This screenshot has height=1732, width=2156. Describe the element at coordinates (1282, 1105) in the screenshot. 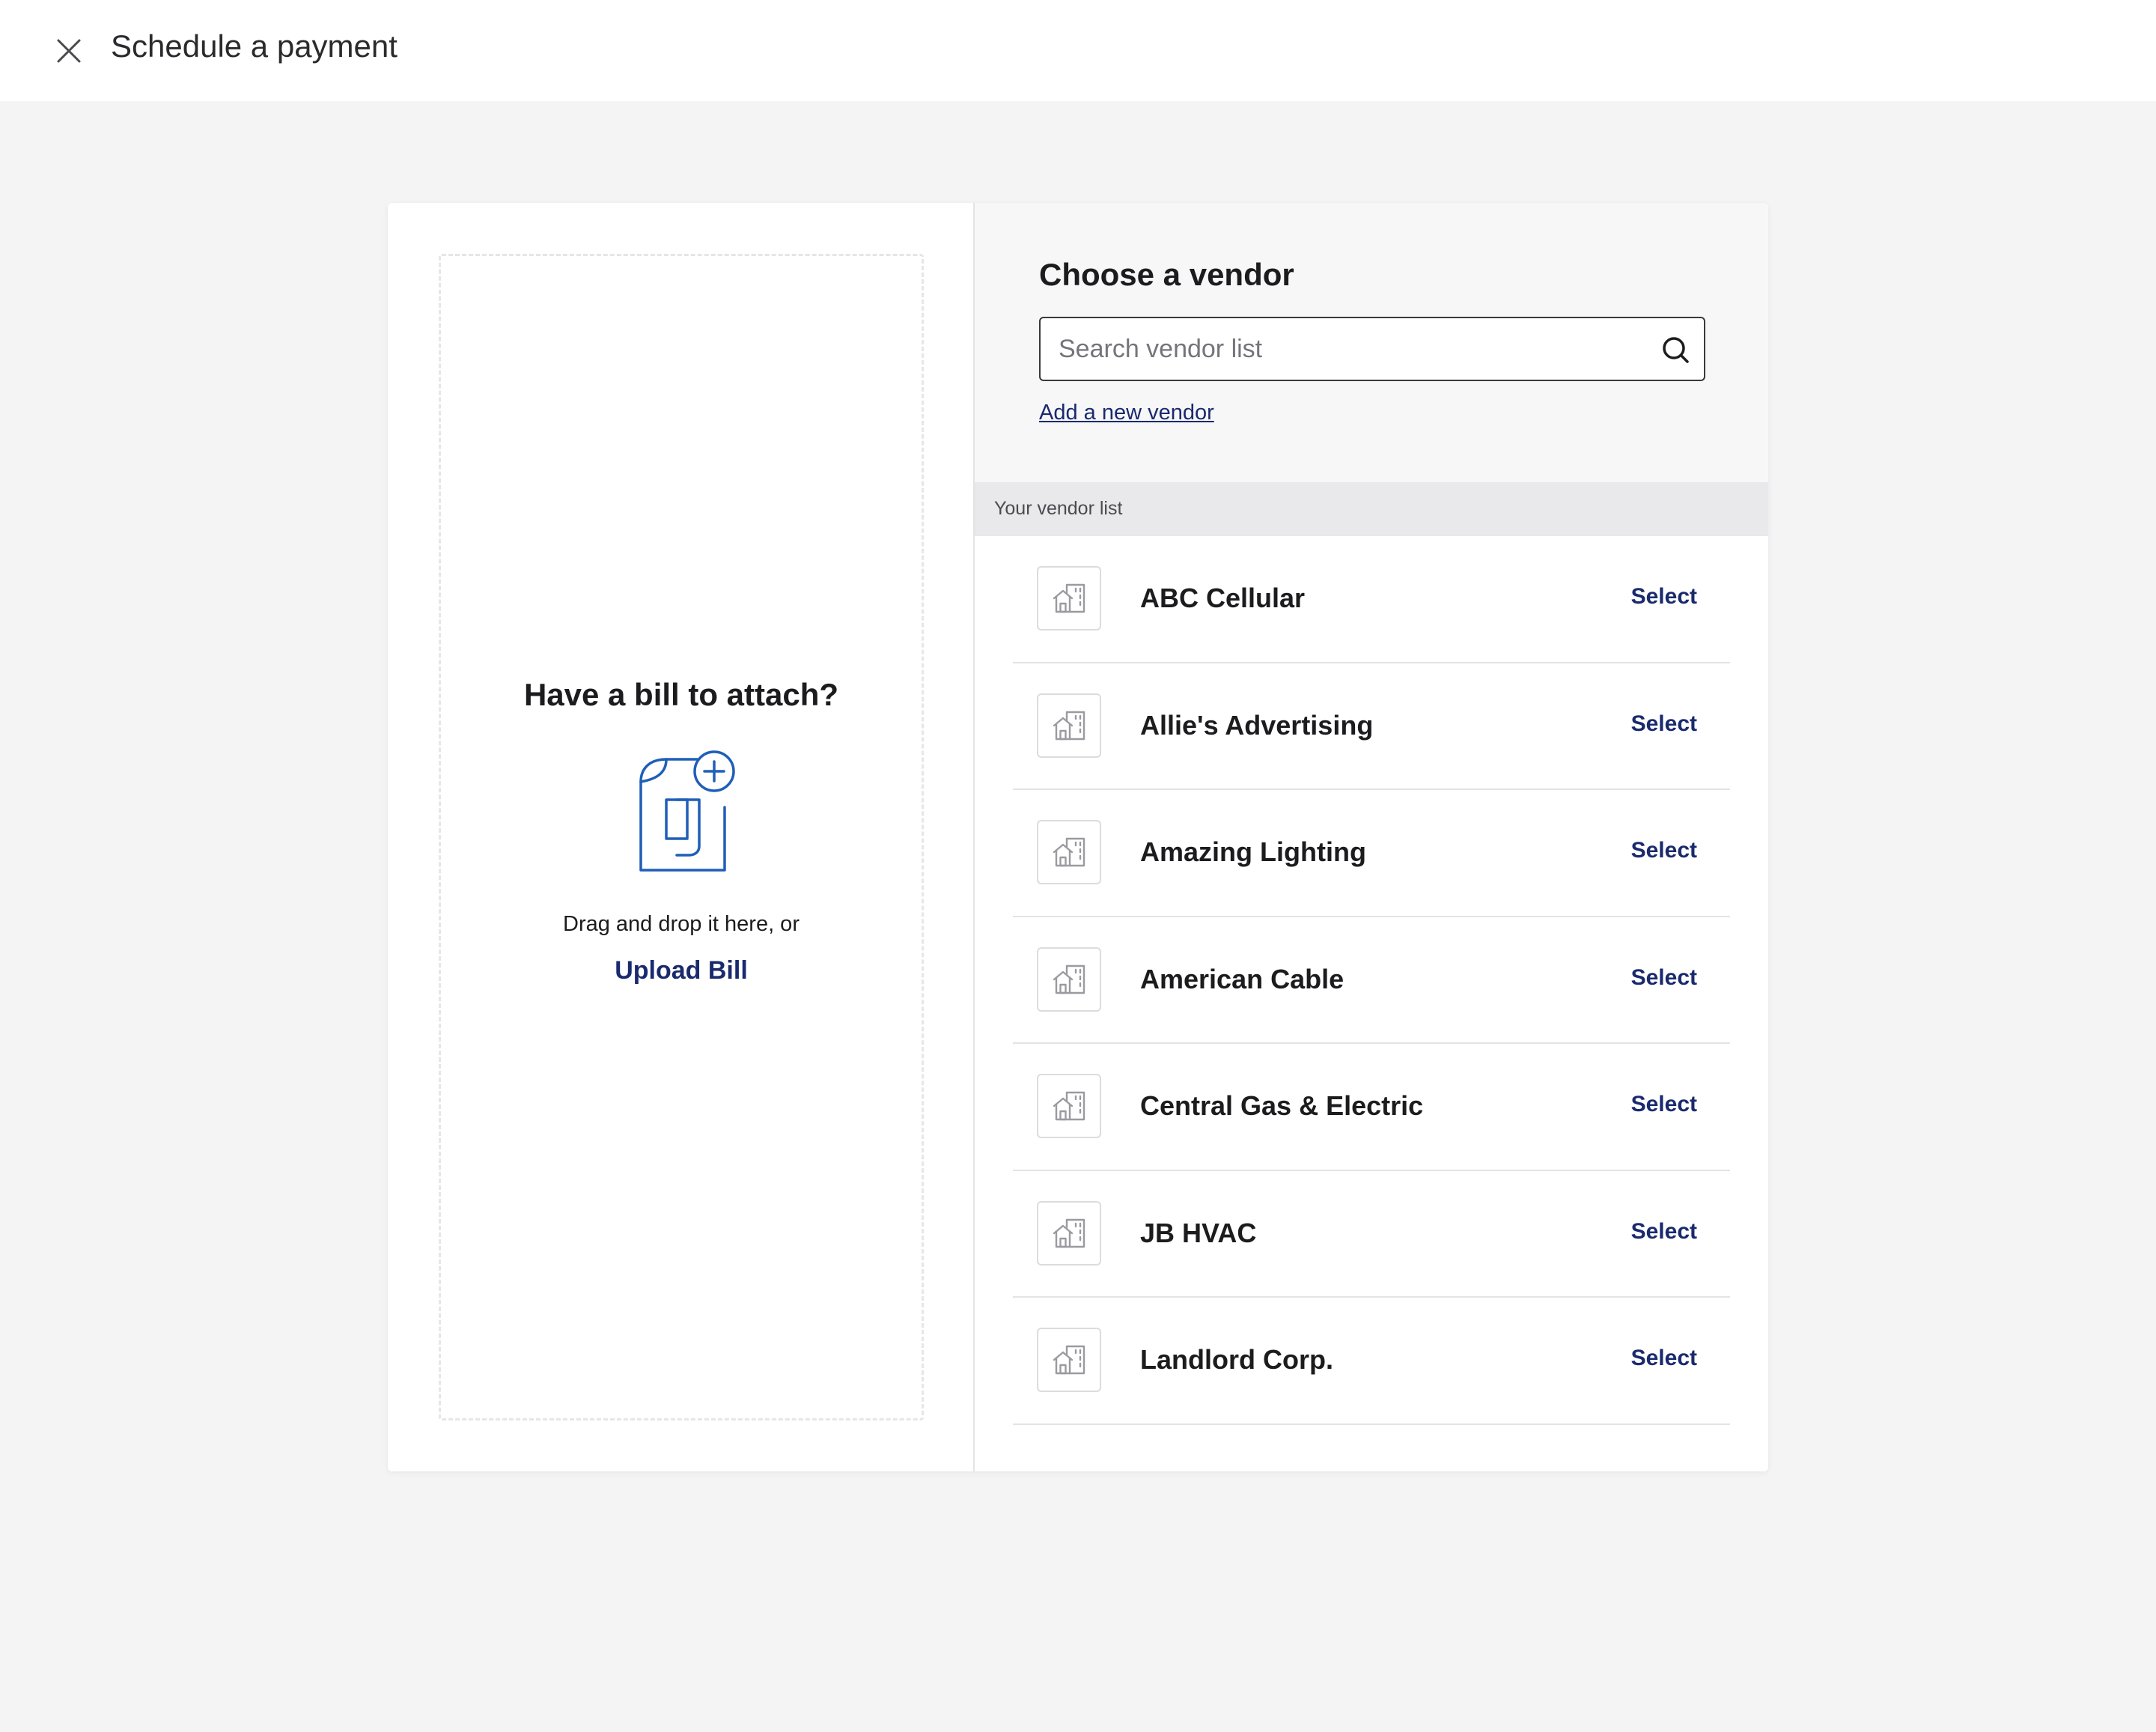

I see `vendor-name: Central Gas & Electric` at that location.